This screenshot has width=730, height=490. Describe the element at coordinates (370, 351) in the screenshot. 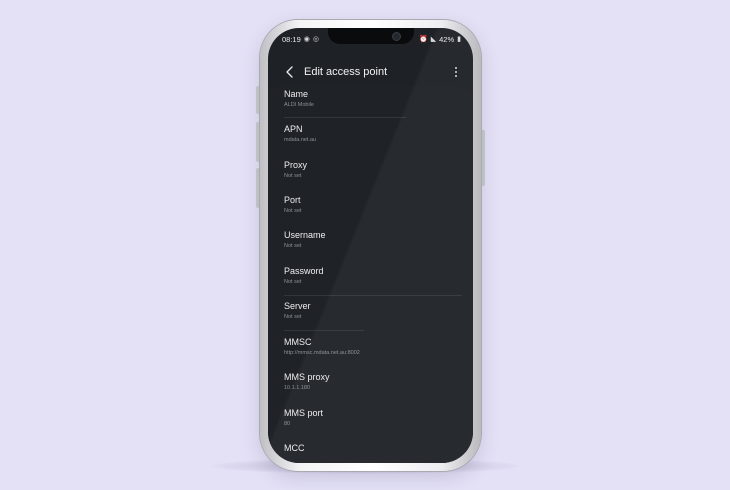

I see `setting-mmsc: MMSC http://mmsc.mdata.net.au:8002` at that location.